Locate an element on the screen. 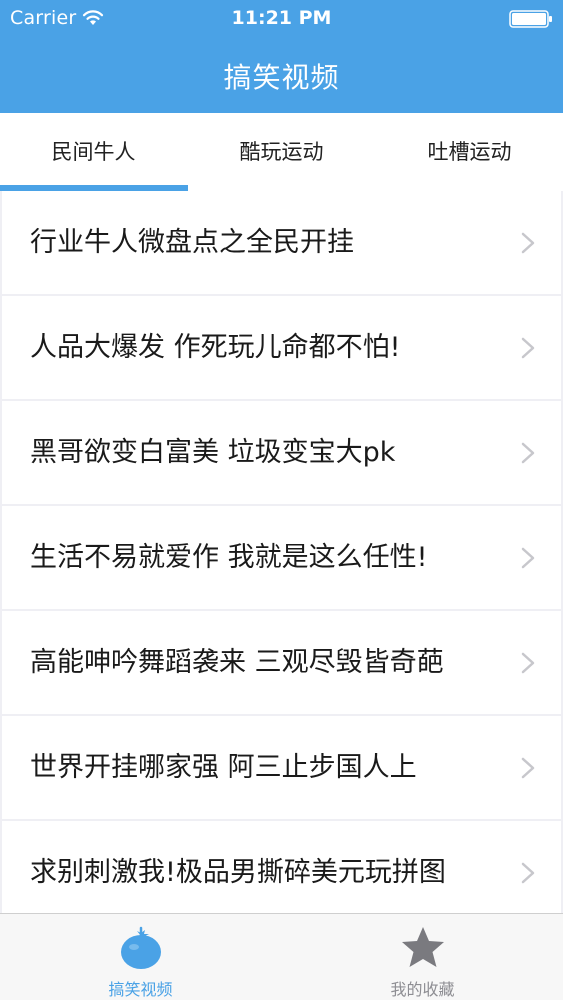 The width and height of the screenshot is (563, 1000). list-item: 求别刺激我!极品男撕碎美元玩拼图 is located at coordinates (281, 867).